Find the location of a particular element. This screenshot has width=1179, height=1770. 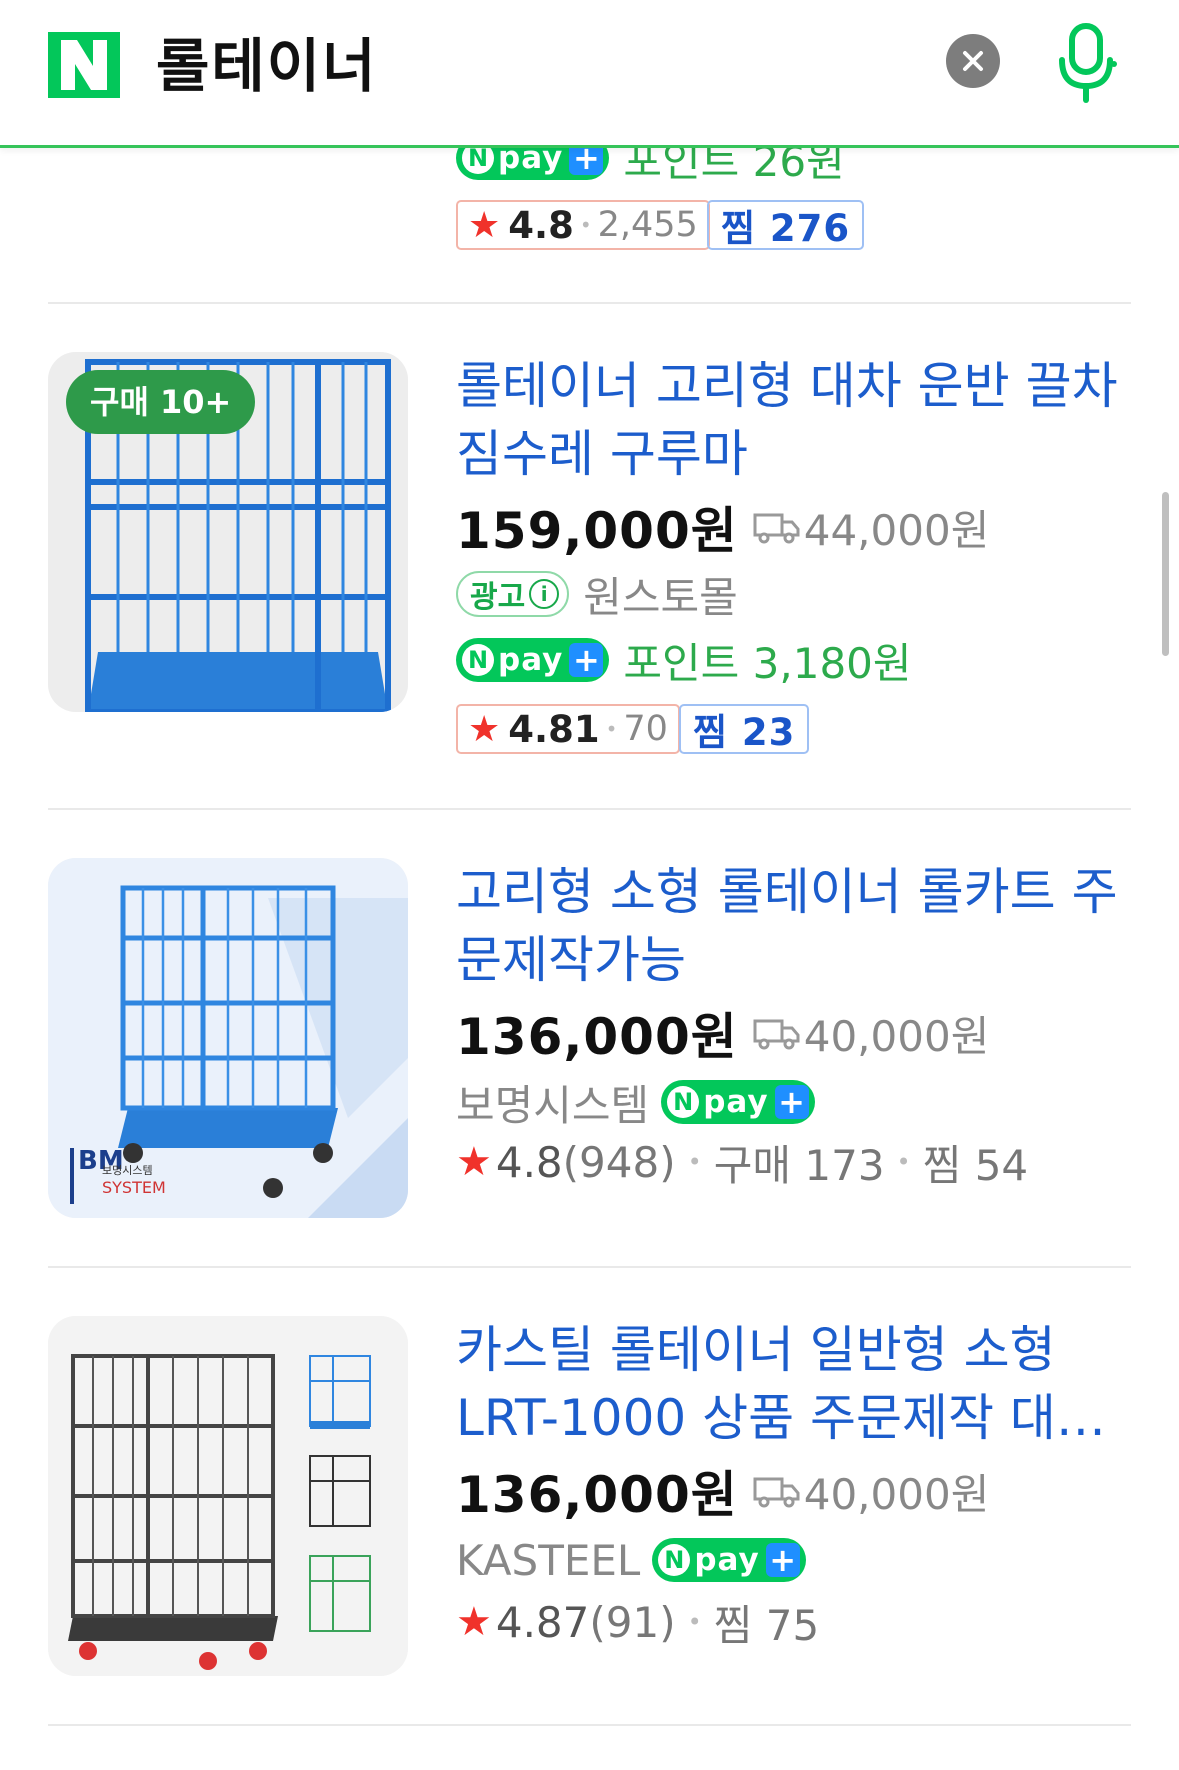

roll-container-kasteel-image is located at coordinates (228, 1496).